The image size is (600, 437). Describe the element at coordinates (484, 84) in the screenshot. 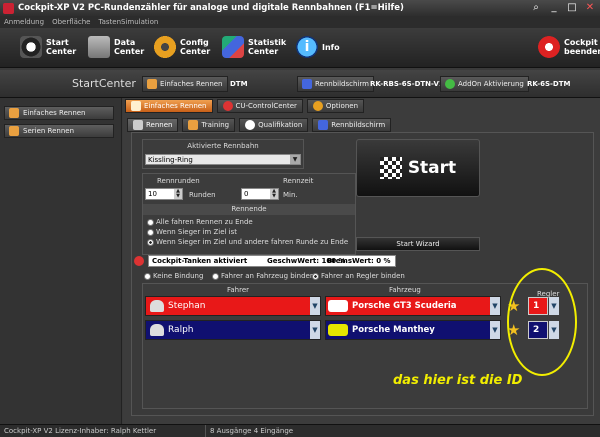

I see `addon-button: AddOn Aktivierung` at that location.